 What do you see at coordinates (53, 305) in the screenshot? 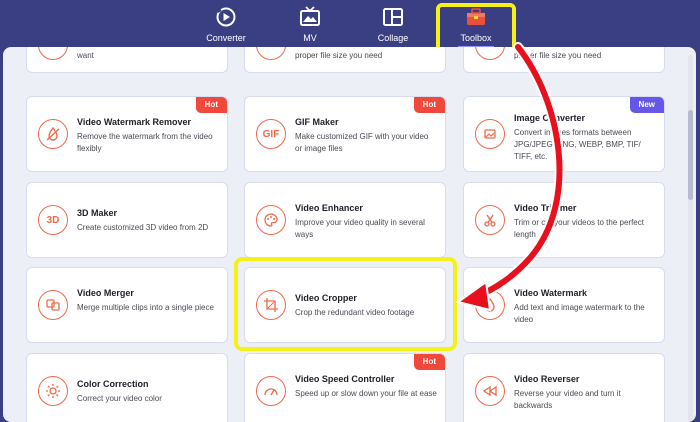
I see `merge-icon` at bounding box center [53, 305].